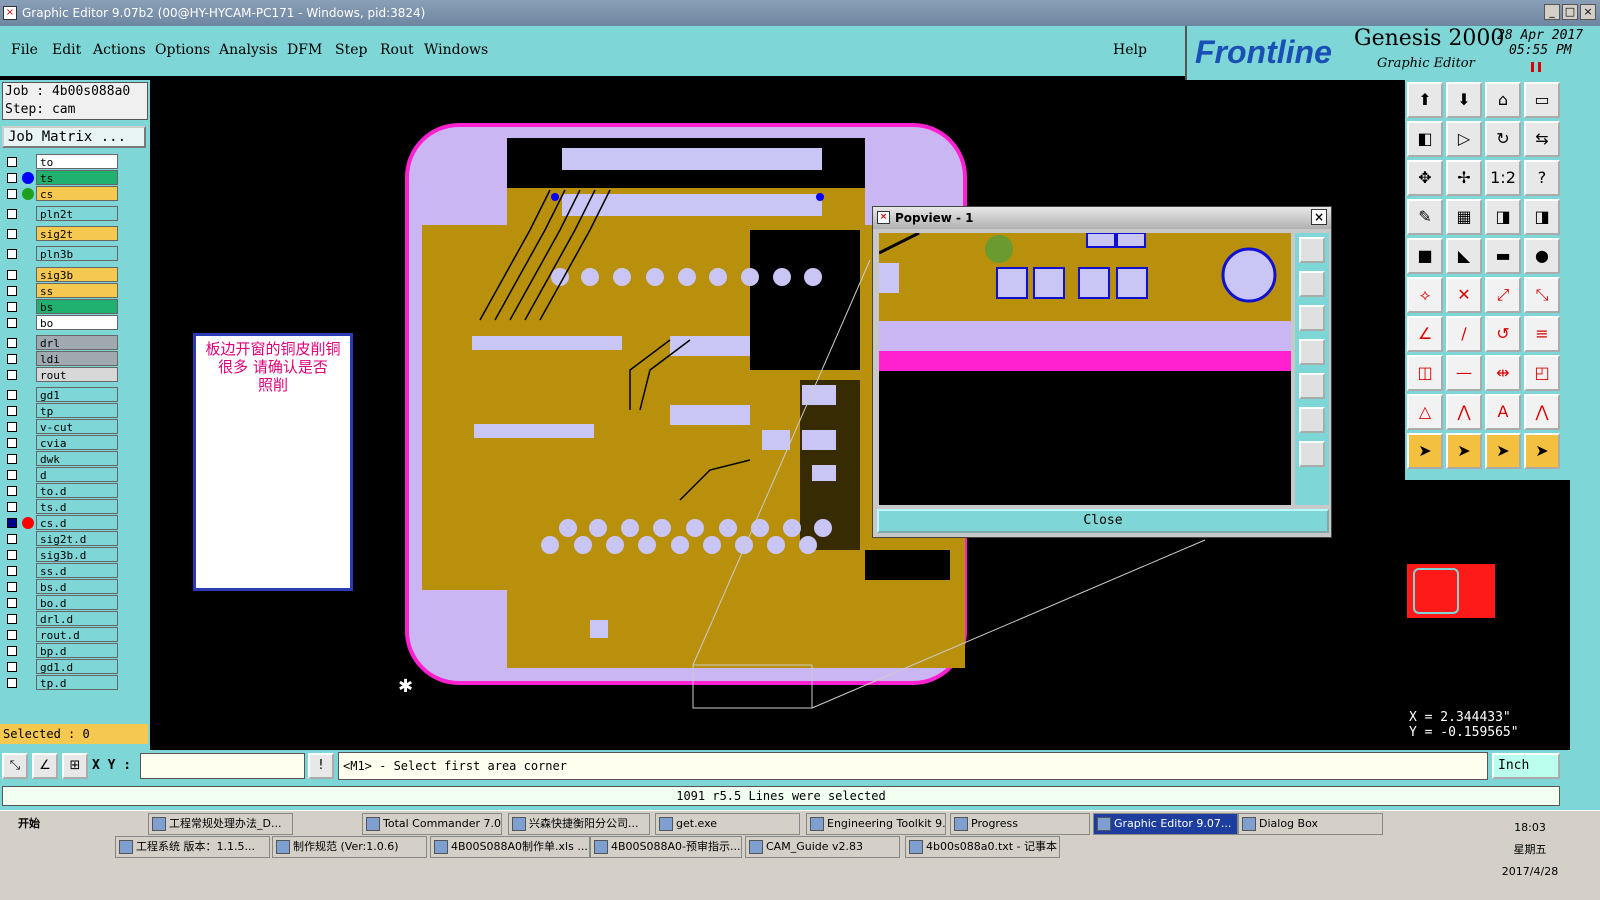  I want to click on layer-row-ts: ts, so click(62, 178).